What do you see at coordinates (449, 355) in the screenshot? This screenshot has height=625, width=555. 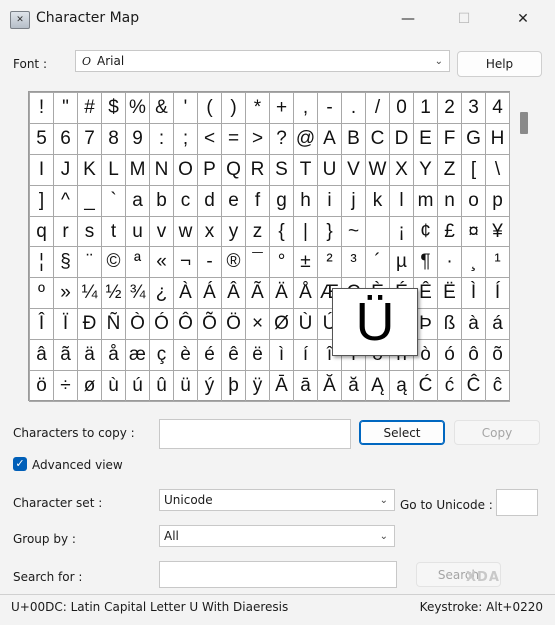 I see `character-cell: ó` at bounding box center [449, 355].